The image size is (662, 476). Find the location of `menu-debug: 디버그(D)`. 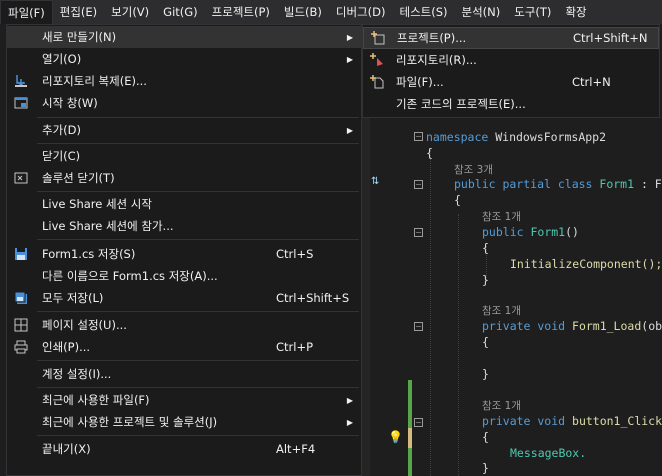

menu-debug: 디버그(D) is located at coordinates (361, 12).